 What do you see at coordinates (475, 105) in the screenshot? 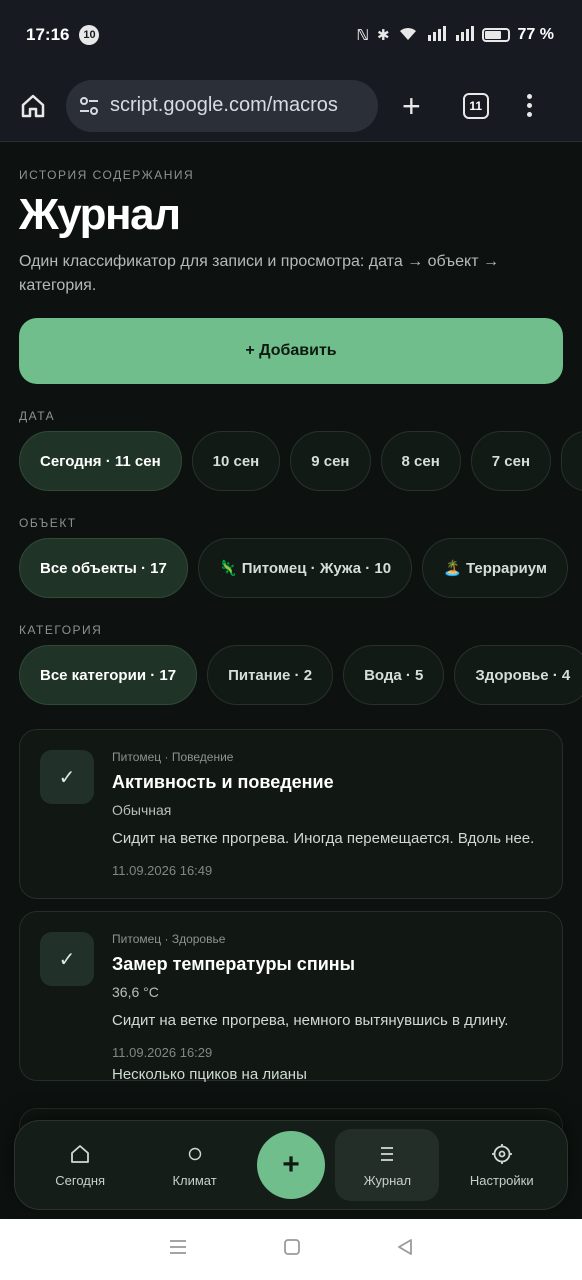
I see `tab-switcher-button: 11` at bounding box center [475, 105].